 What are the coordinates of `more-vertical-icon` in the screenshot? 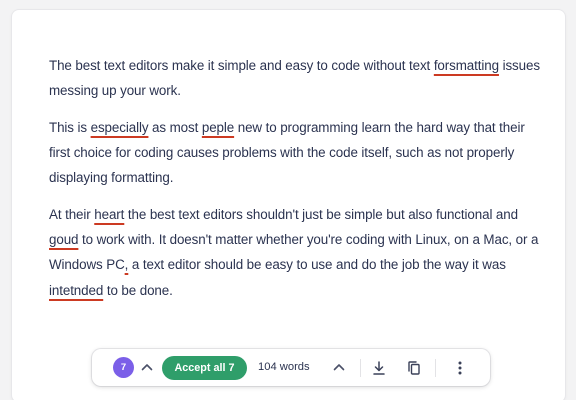 It's located at (460, 368).